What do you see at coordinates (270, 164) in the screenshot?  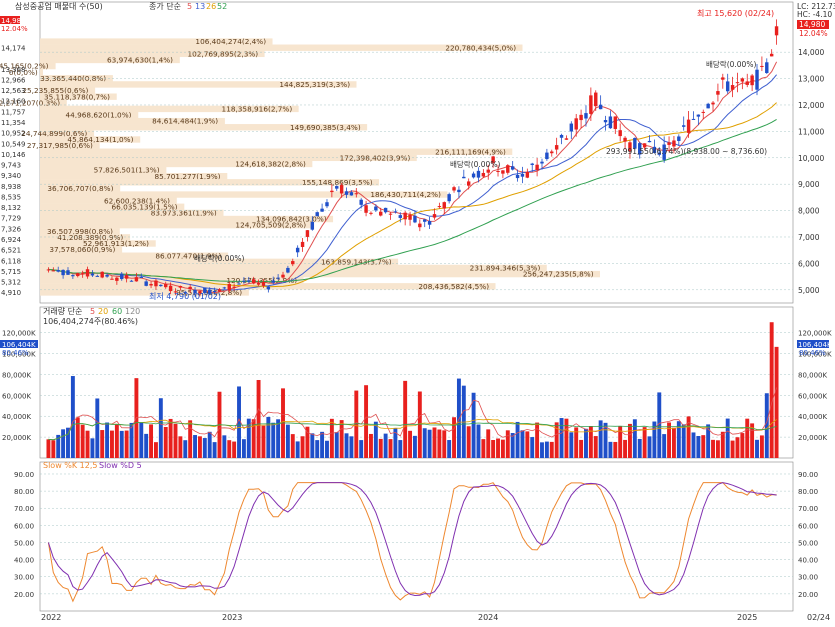 I see `volume-profile-label: 124,618,382(2,8%)` at bounding box center [270, 164].